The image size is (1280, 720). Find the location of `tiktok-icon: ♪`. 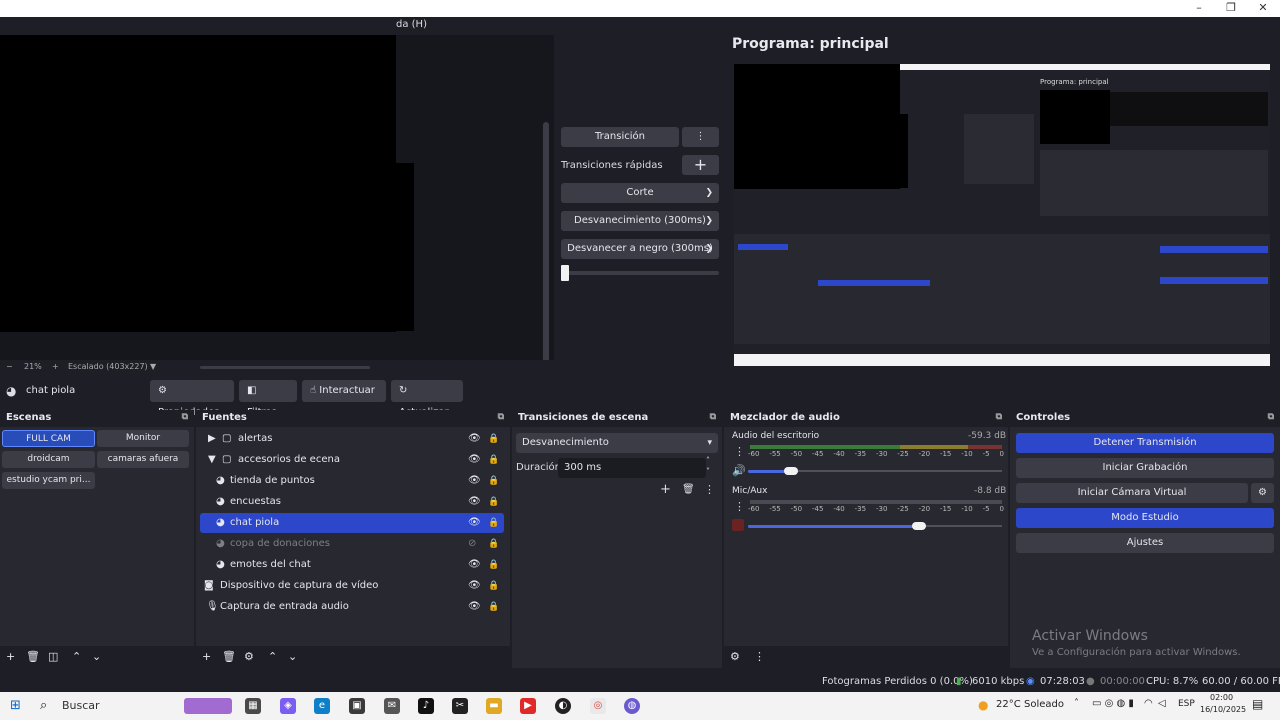

tiktok-icon: ♪ is located at coordinates (426, 706).